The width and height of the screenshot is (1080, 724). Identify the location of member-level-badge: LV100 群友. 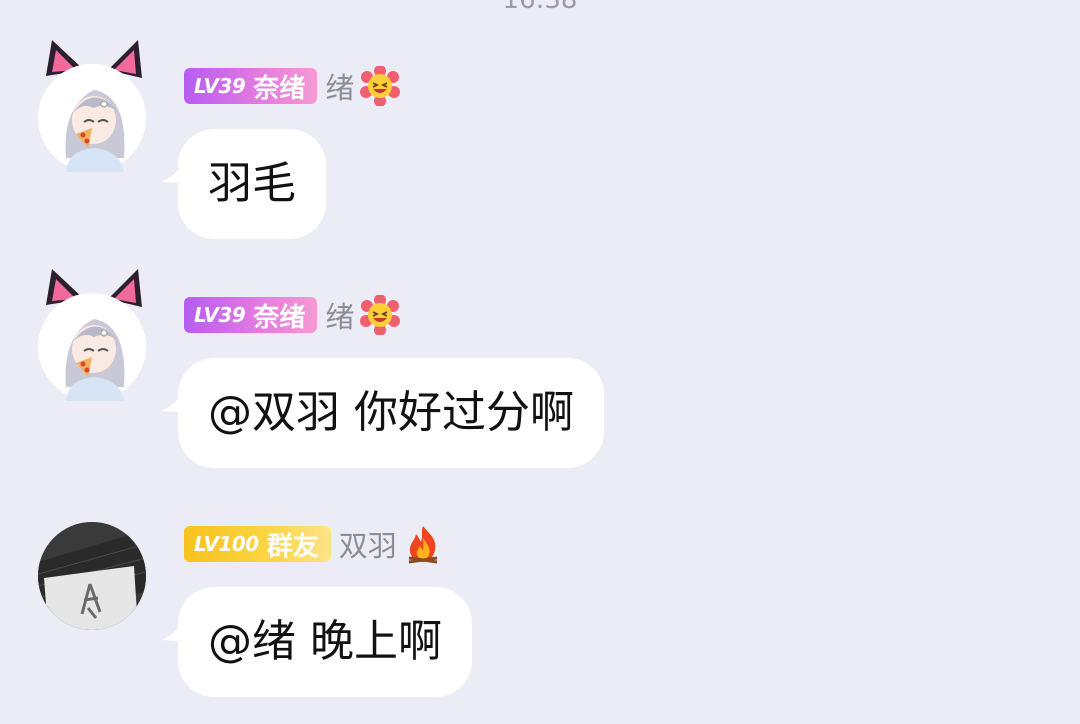
(257, 544).